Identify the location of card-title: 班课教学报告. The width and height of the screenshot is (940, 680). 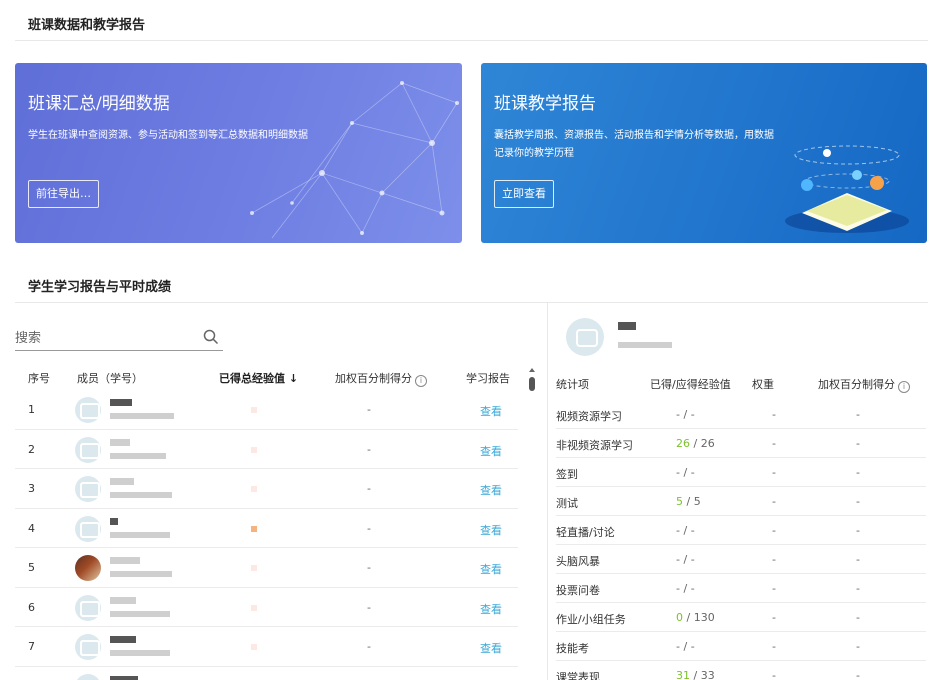
(545, 104).